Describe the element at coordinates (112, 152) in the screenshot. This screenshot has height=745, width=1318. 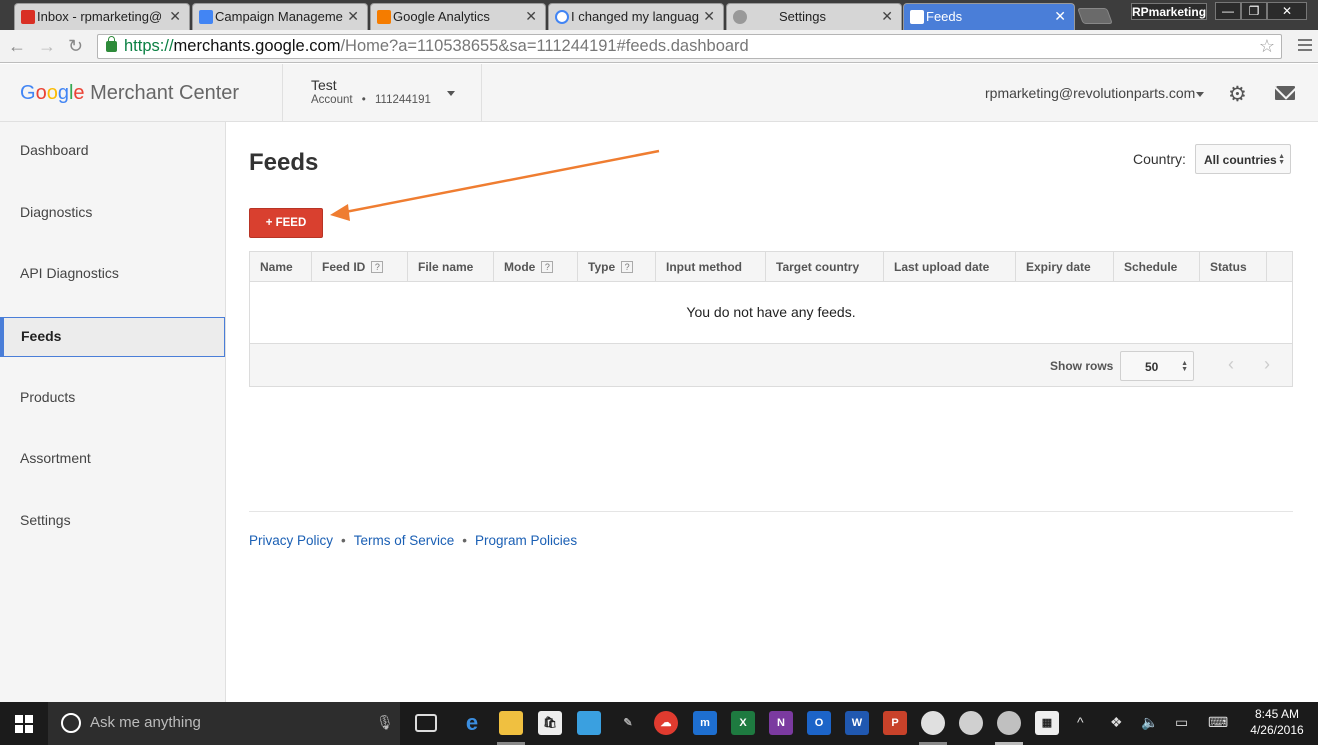
I see `sidebar-item-dashboard: Dashboard` at that location.